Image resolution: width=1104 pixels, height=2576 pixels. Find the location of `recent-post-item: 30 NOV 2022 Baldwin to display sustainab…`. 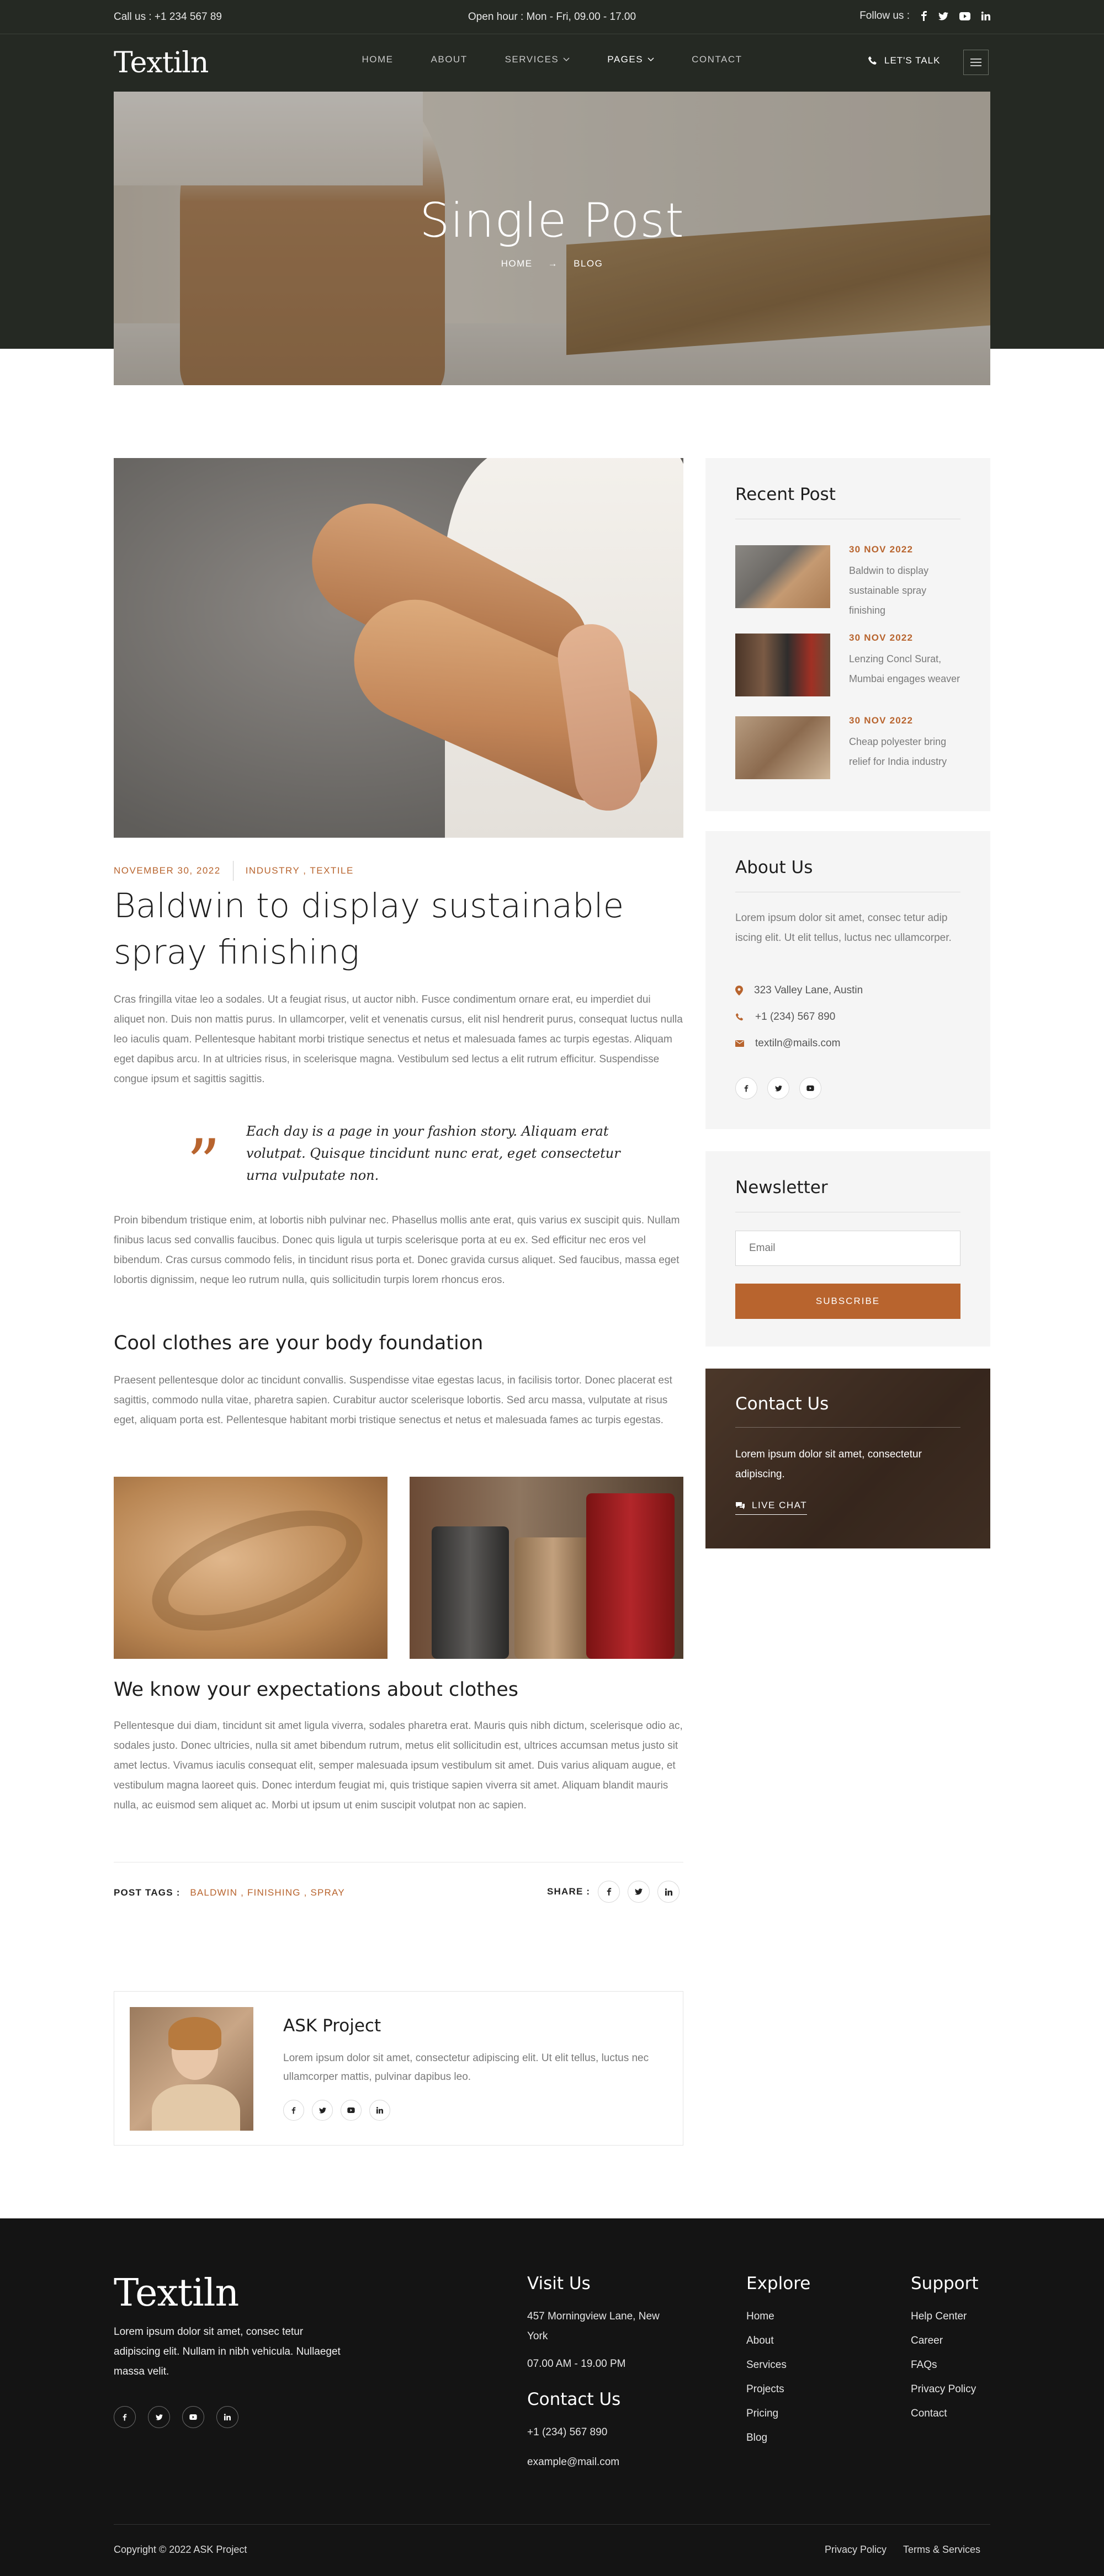

recent-post-item: 30 NOV 2022 Baldwin to display sustainab… is located at coordinates (848, 580).